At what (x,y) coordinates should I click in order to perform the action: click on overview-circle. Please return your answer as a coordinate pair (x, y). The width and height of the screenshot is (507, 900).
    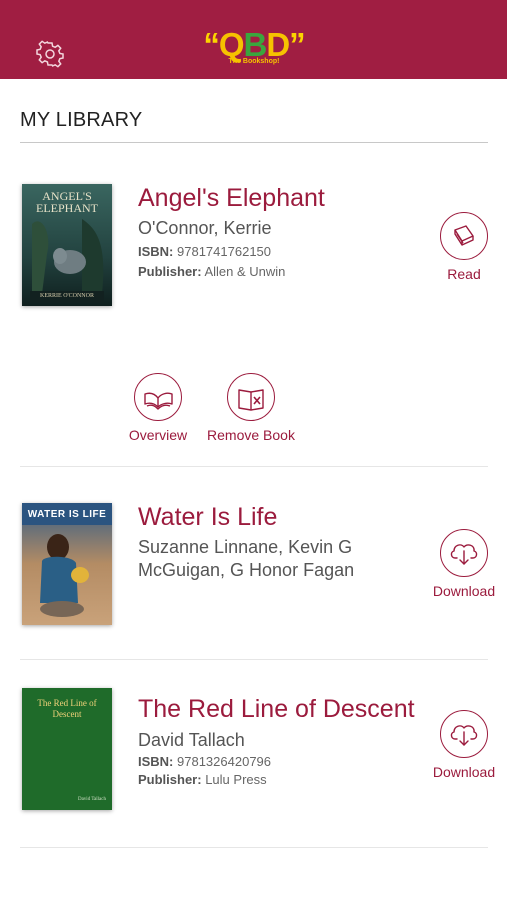
    Looking at the image, I should click on (158, 397).